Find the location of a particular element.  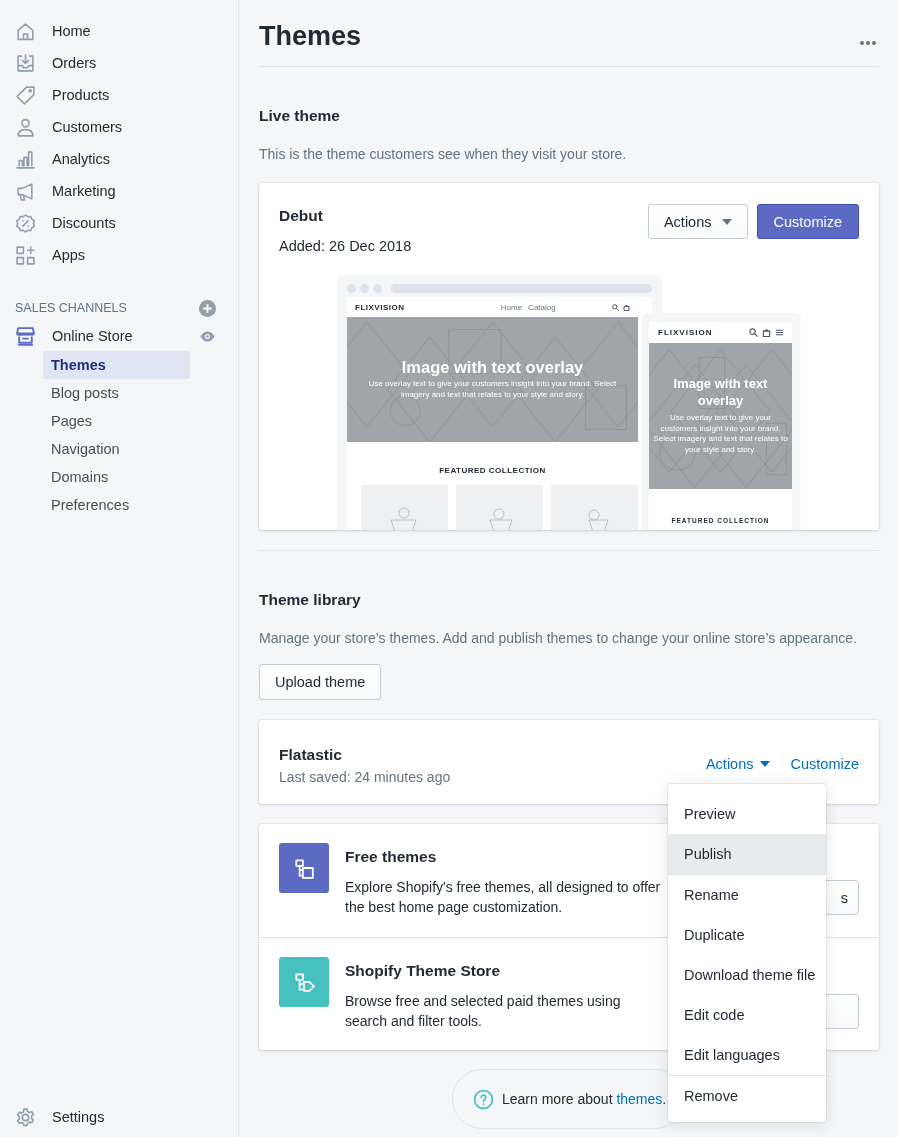

menu-item: Edit code is located at coordinates (747, 1015).